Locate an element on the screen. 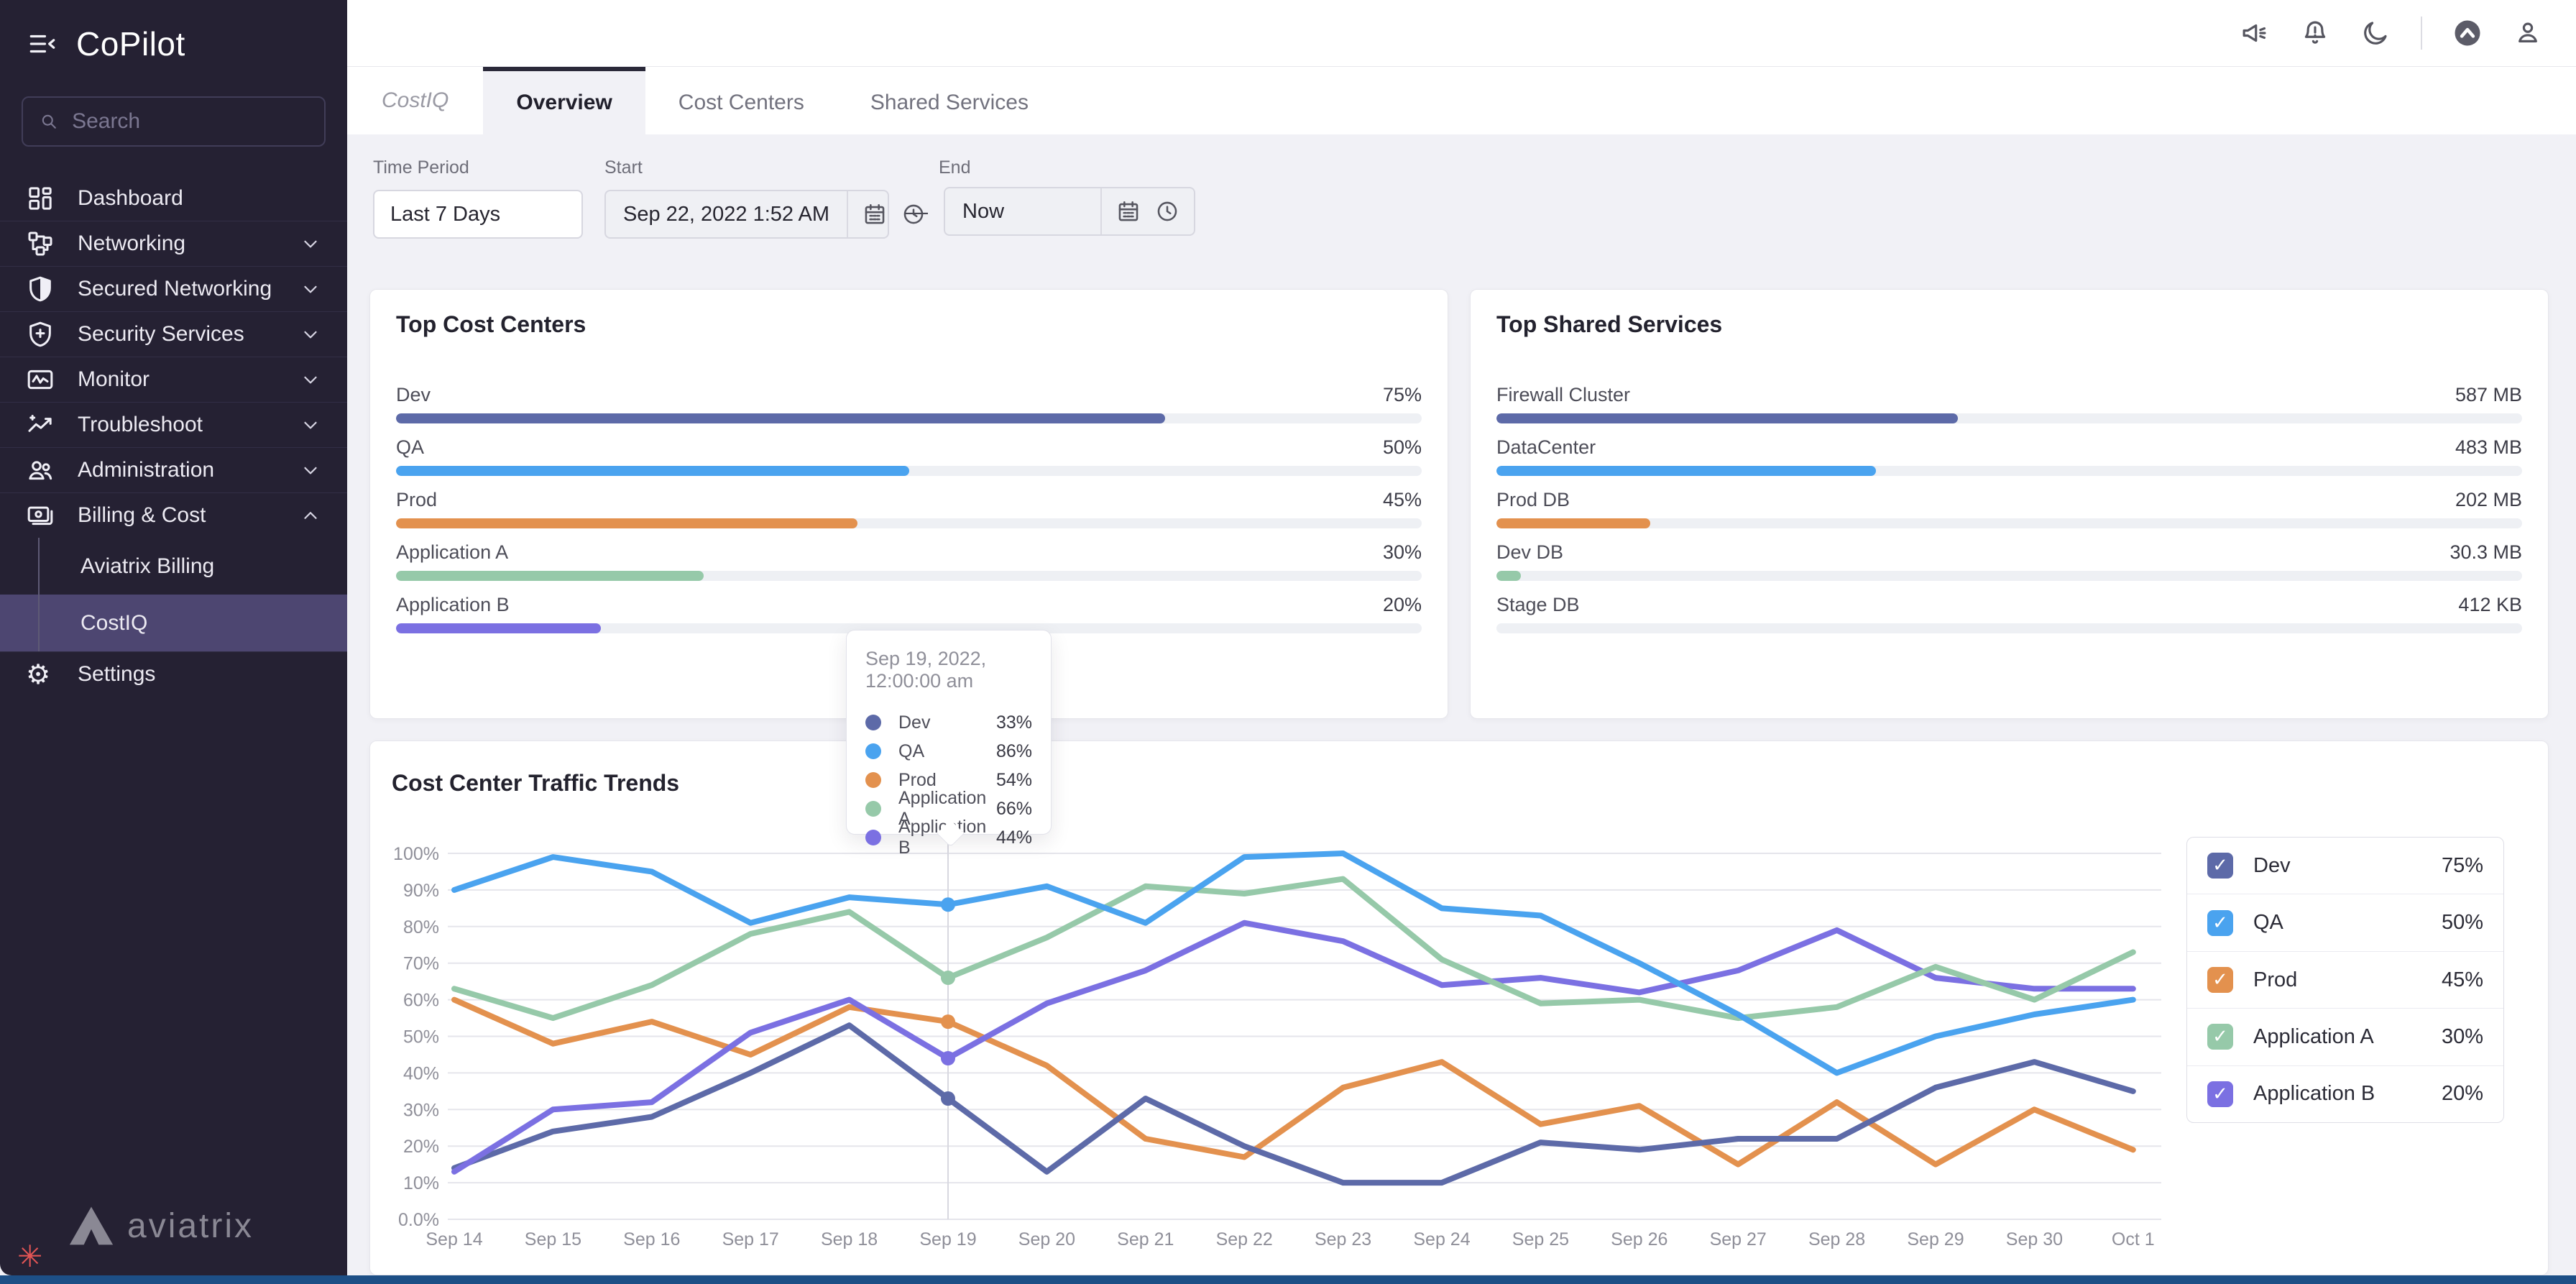 The height and width of the screenshot is (1284, 2576). legend-row-application-a: ✓ Application A 30% is located at coordinates (2345, 1036).